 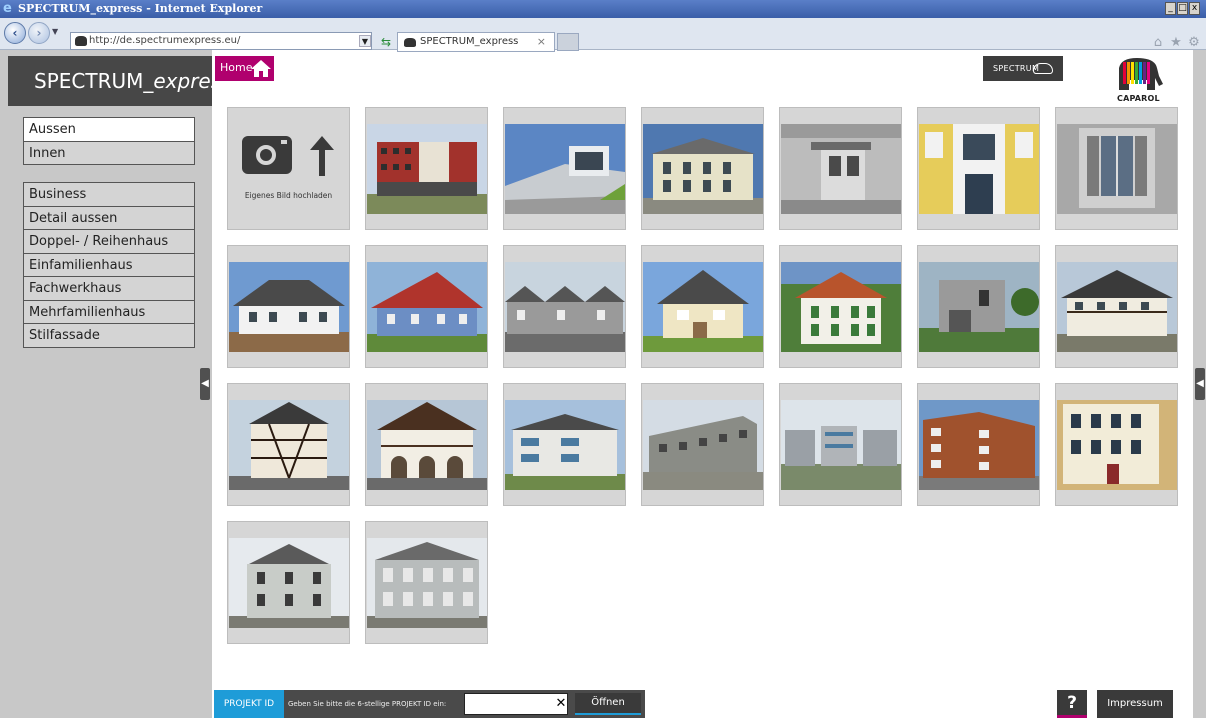 I want to click on gallery-tile-white-villa-green-shutters, so click(x=840, y=306).